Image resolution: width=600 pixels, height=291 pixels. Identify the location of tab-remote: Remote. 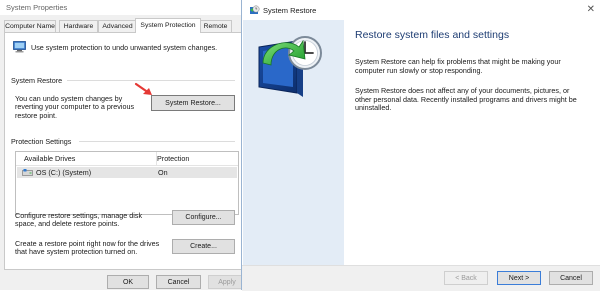
(215, 26).